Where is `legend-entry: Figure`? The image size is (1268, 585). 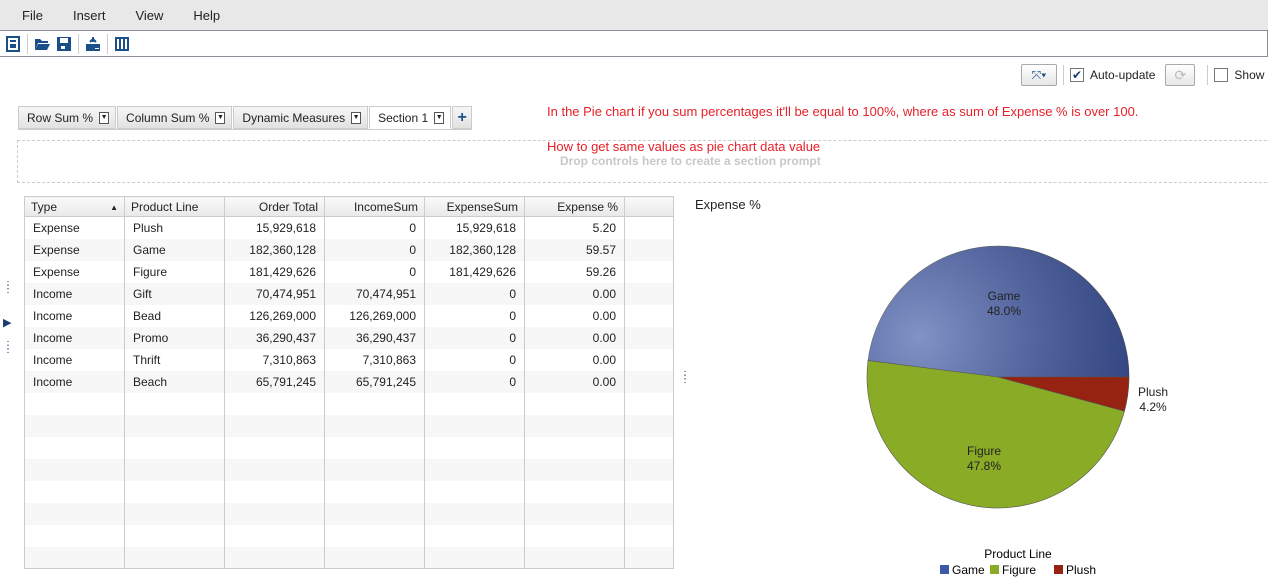 legend-entry: Figure is located at coordinates (1019, 570).